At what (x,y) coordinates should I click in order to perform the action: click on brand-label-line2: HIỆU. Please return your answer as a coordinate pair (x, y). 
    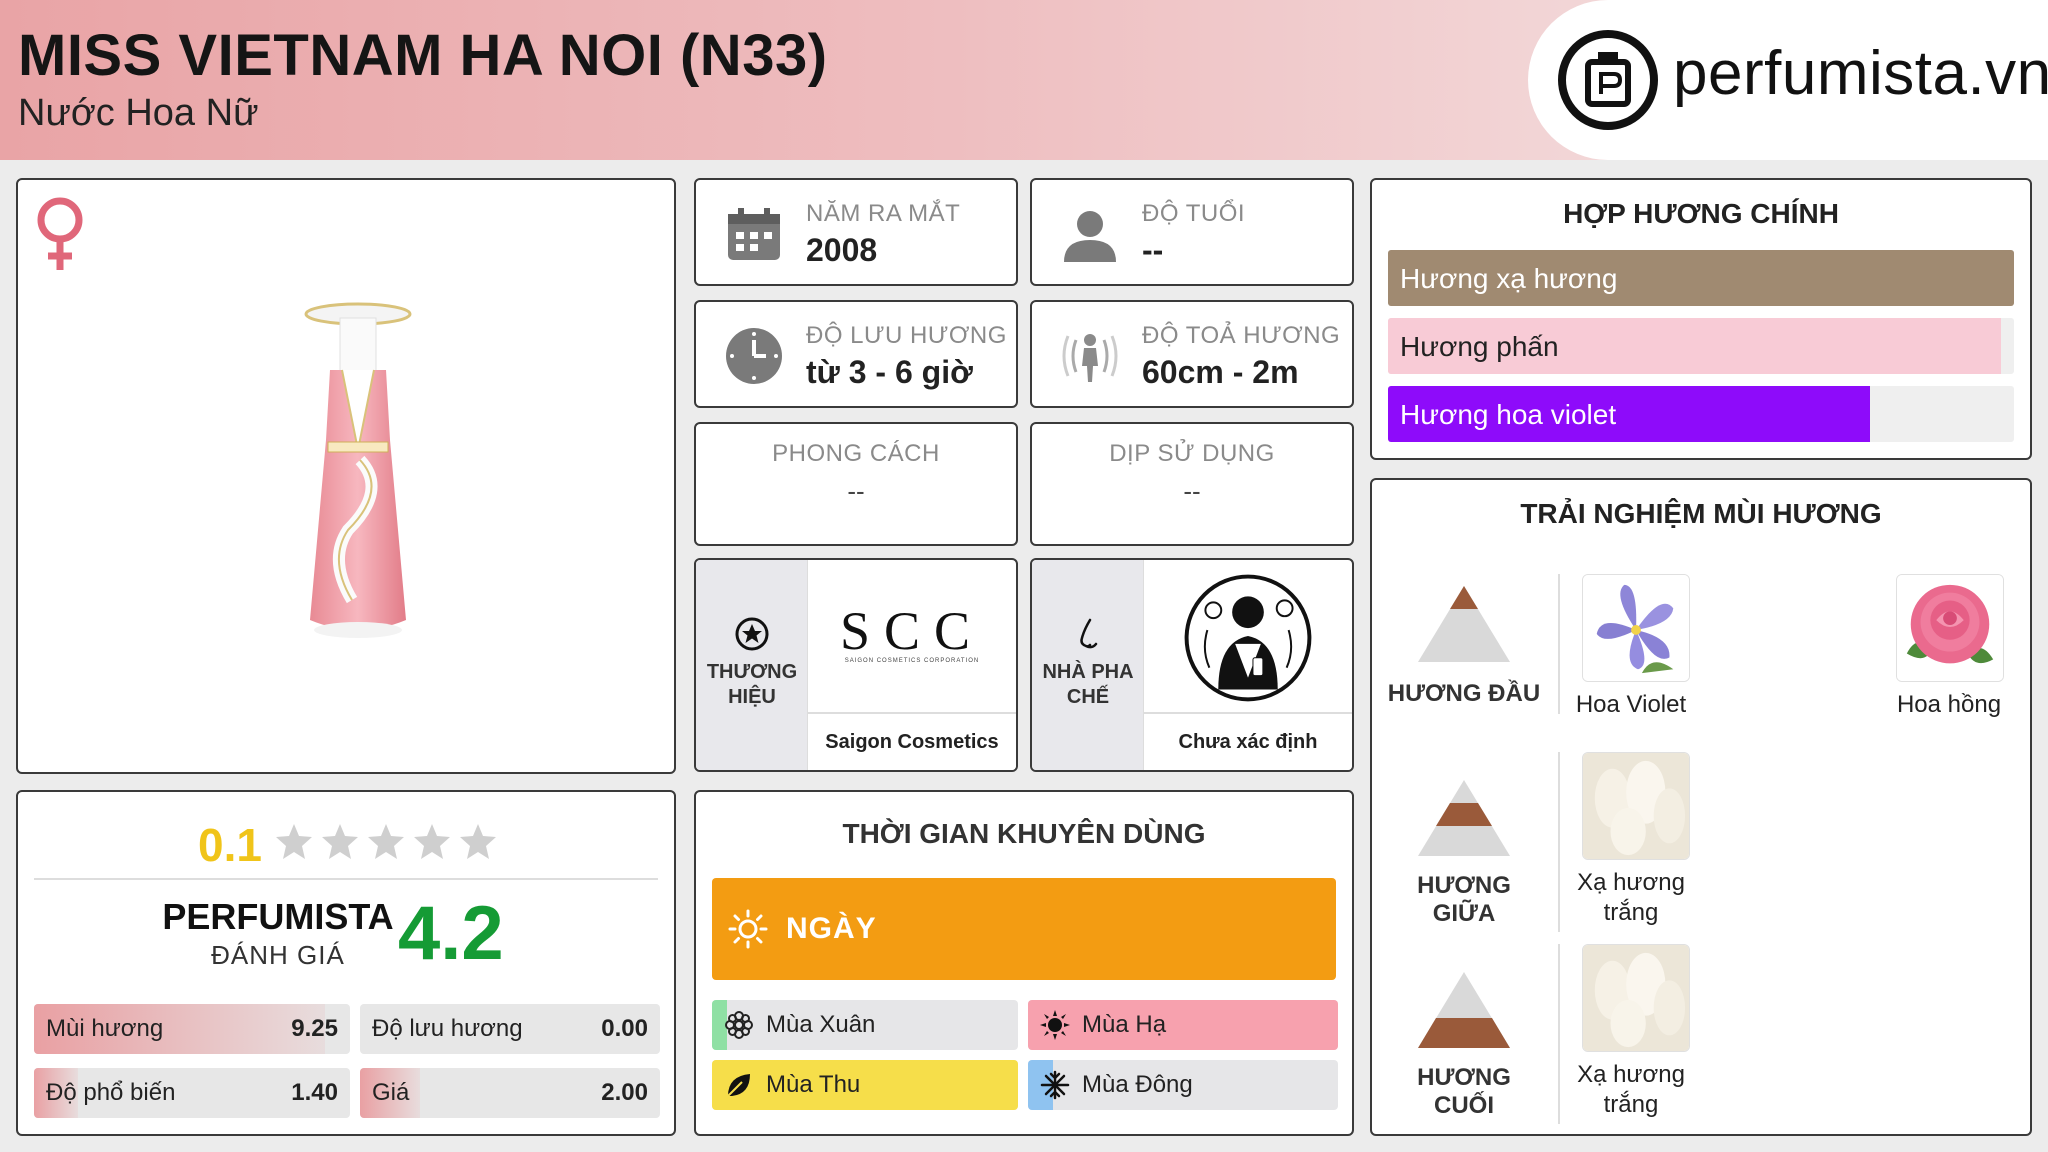
    Looking at the image, I should click on (752, 697).